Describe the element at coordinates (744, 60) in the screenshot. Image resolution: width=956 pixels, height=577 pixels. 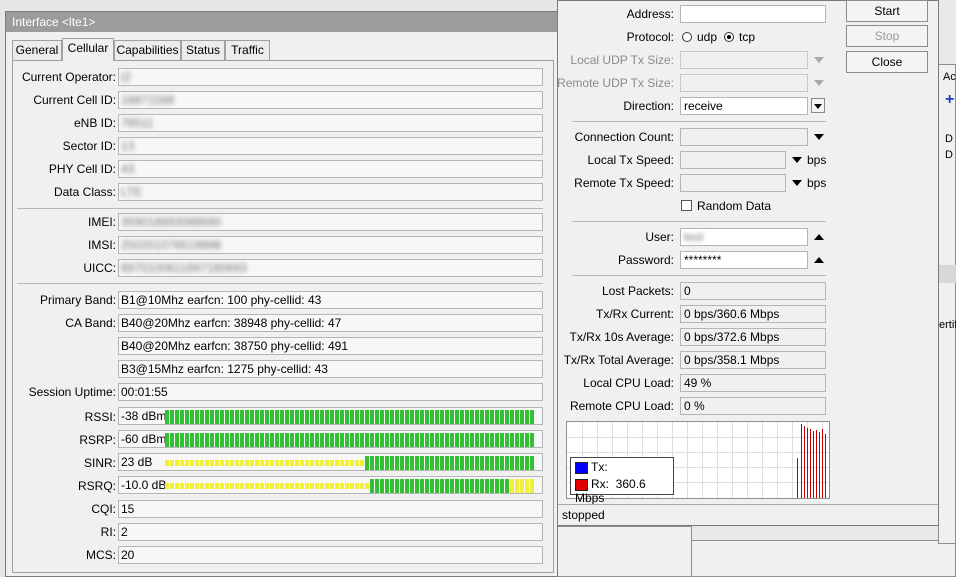
I see `local-udp-tx-size-input` at that location.